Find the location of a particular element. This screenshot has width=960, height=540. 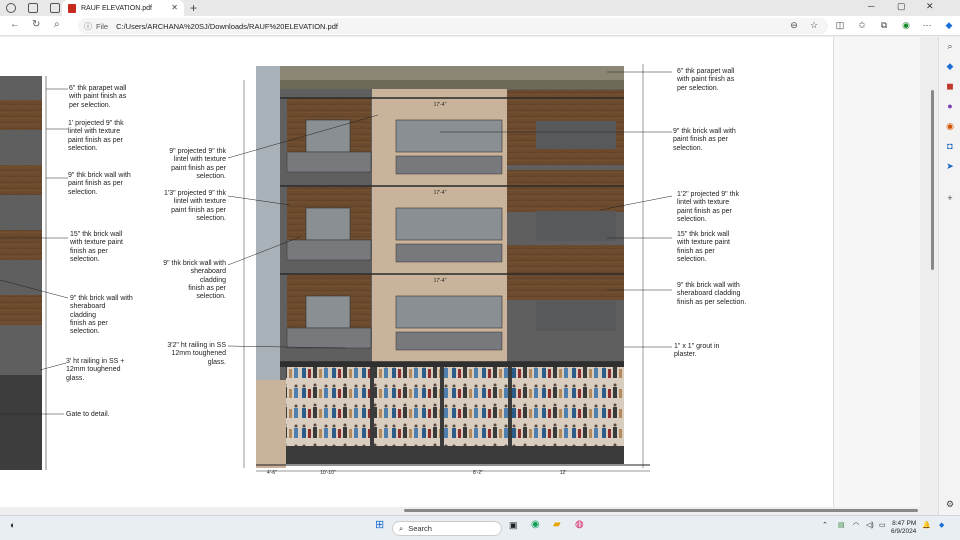

app-taskbar-icon: ◍ is located at coordinates (579, 524).